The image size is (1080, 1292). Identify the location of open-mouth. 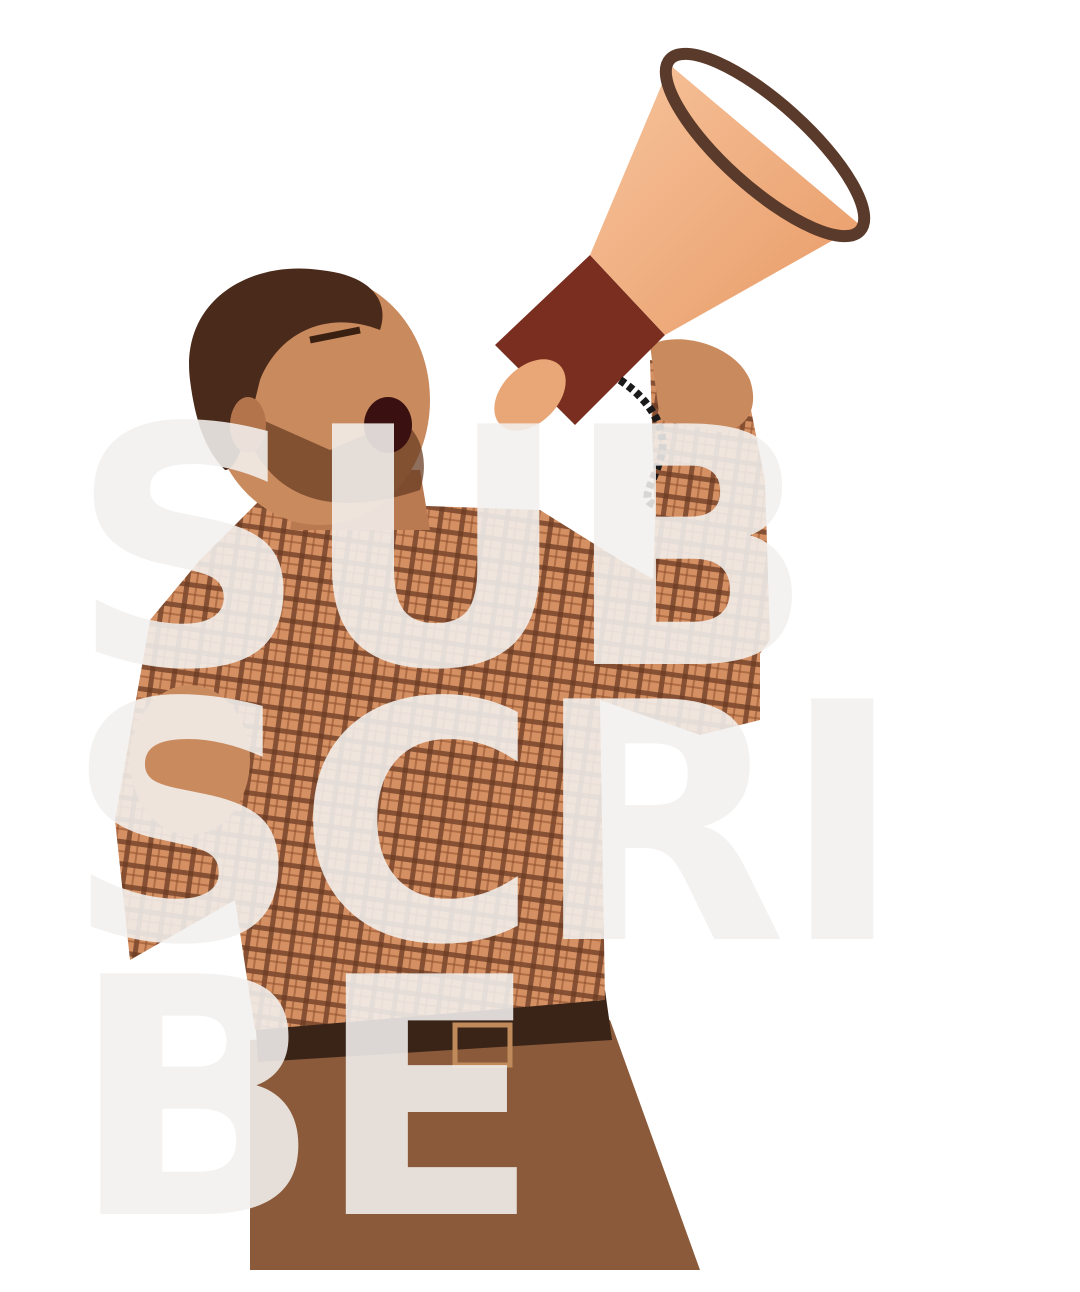
(388, 425).